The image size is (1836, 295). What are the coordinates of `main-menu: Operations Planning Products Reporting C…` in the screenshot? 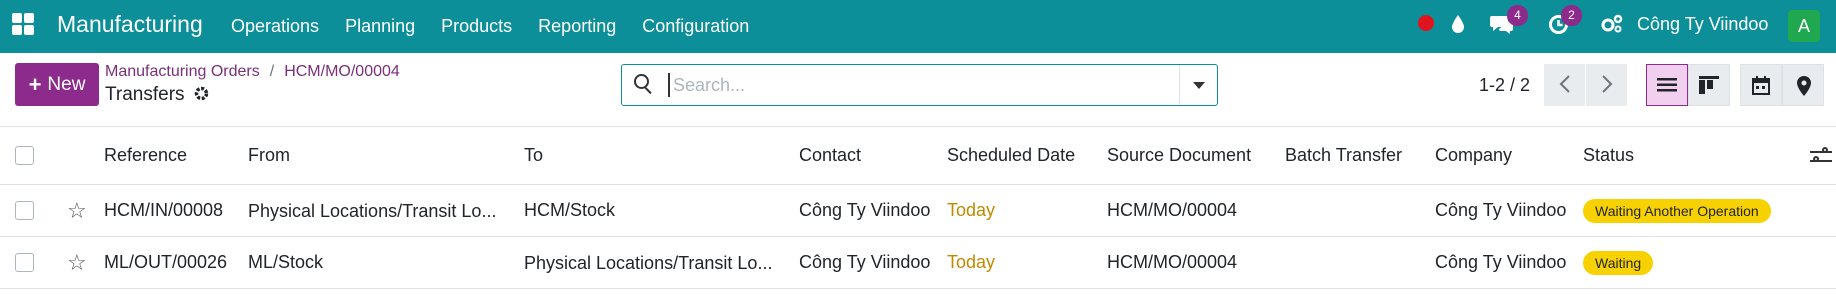 It's located at (503, 26).